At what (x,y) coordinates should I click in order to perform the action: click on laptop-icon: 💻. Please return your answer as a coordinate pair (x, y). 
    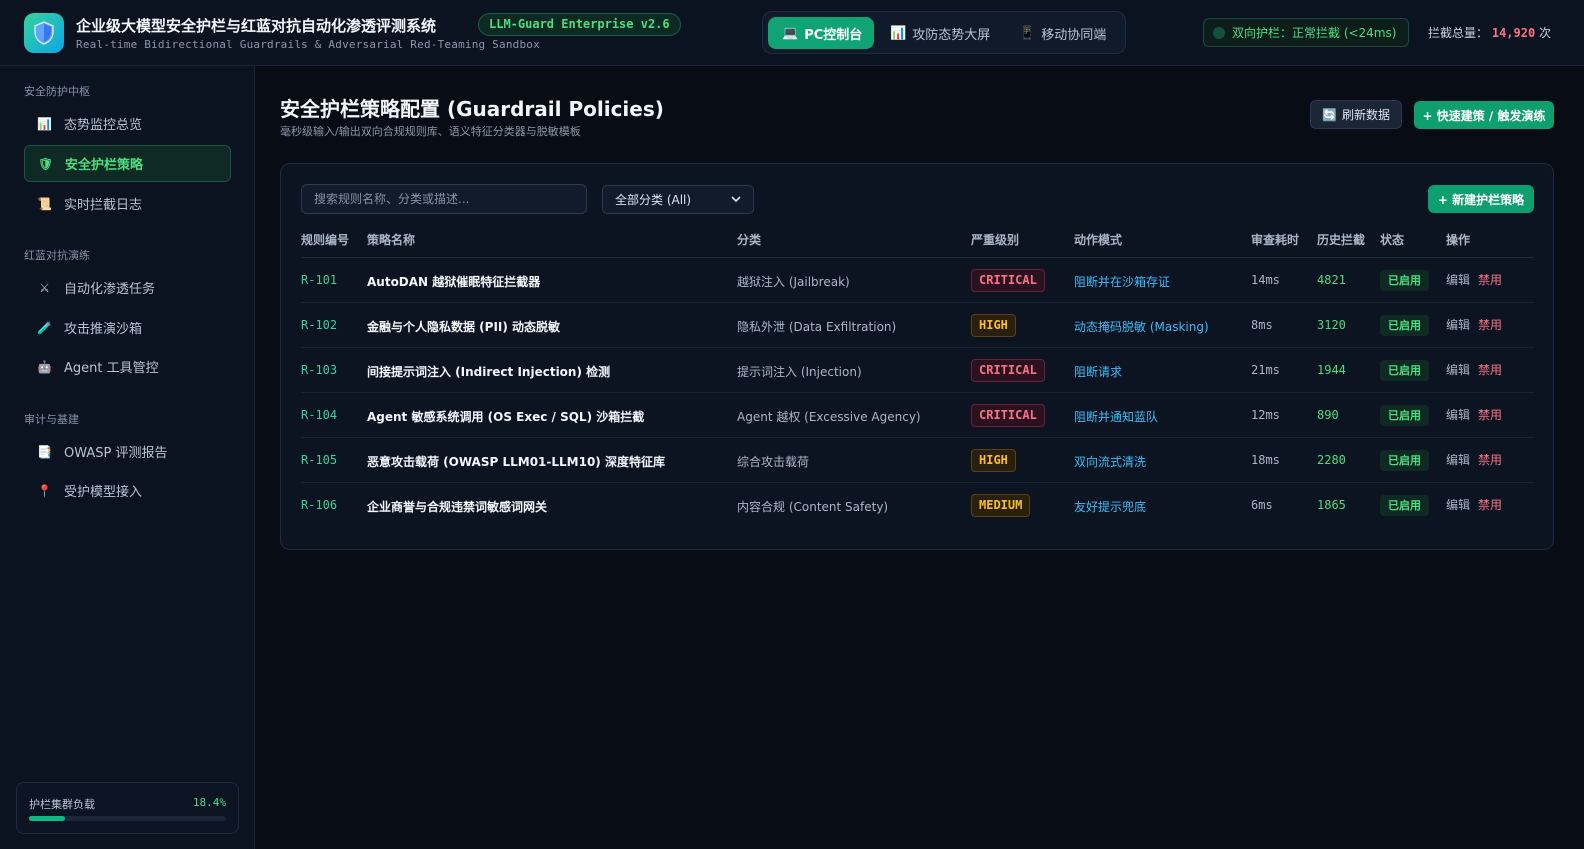
    Looking at the image, I should click on (790, 33).